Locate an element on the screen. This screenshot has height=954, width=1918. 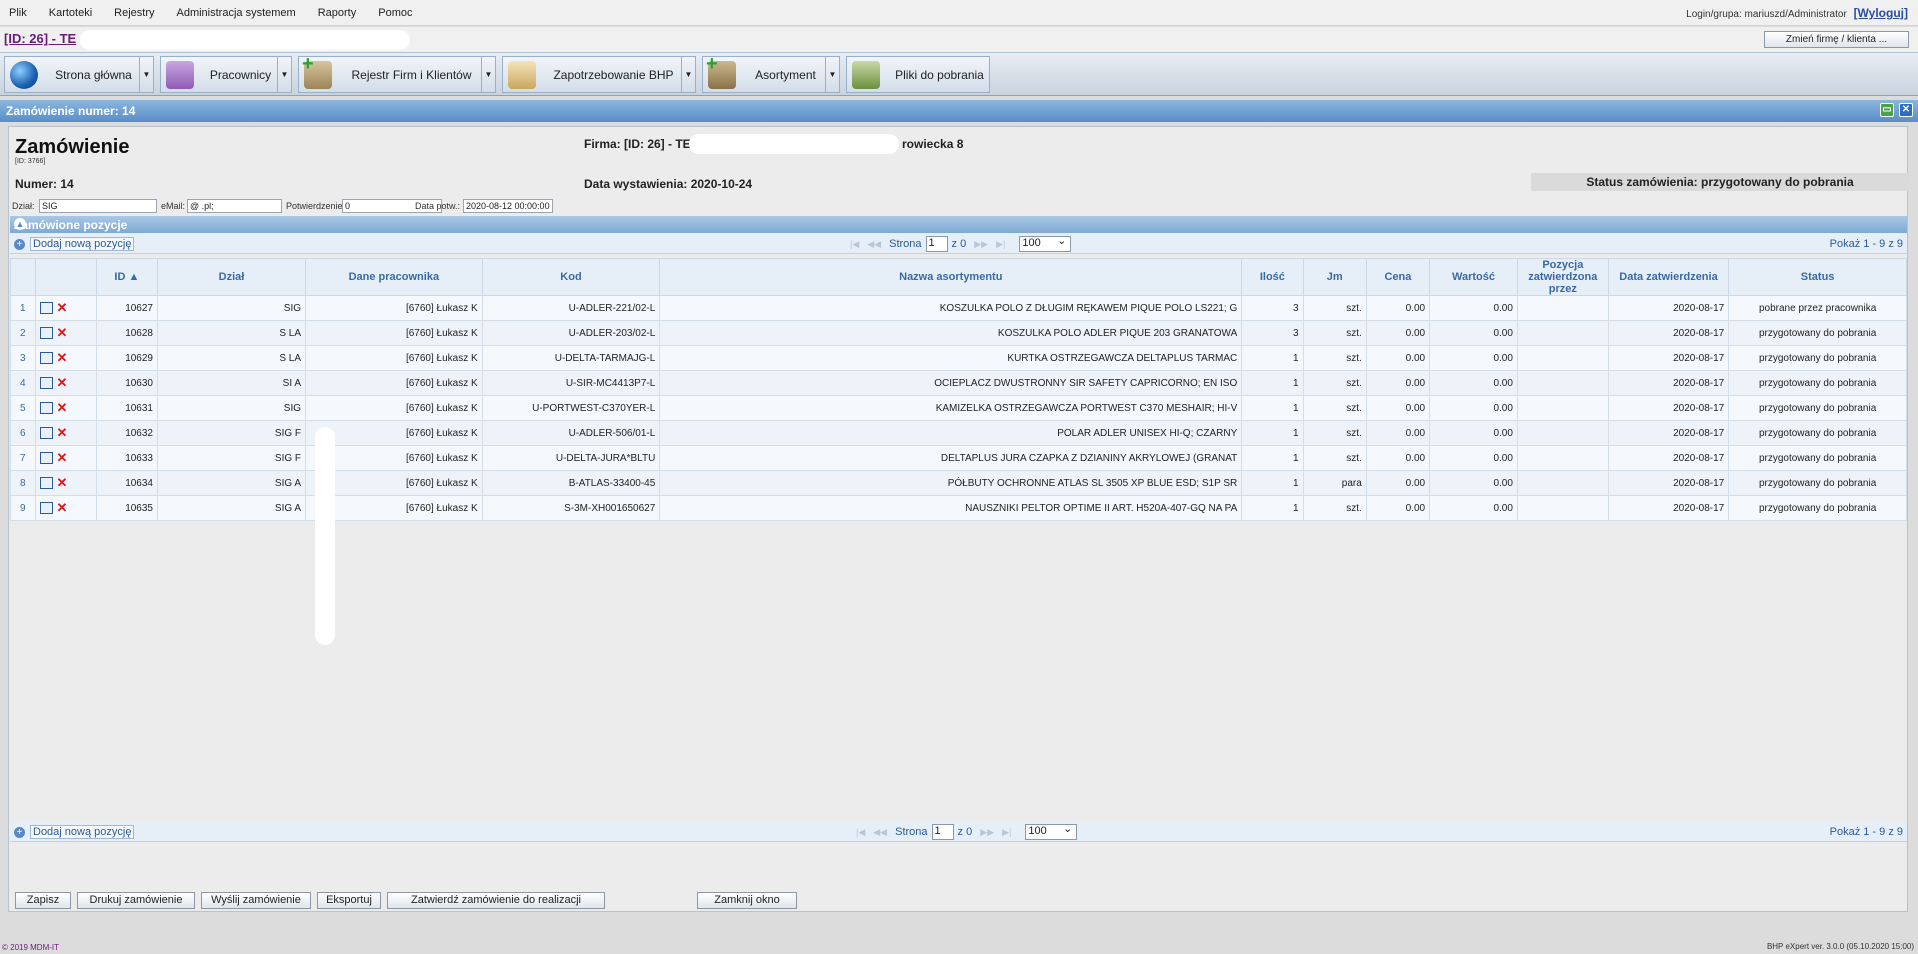
col-value: Wartość is located at coordinates (1473, 277).